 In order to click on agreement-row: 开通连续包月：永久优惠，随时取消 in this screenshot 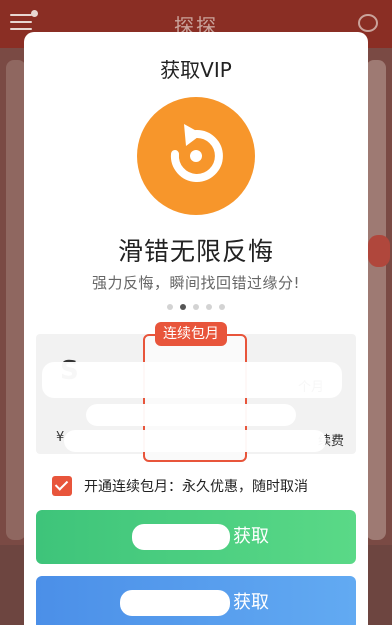, I will do `click(180, 486)`.